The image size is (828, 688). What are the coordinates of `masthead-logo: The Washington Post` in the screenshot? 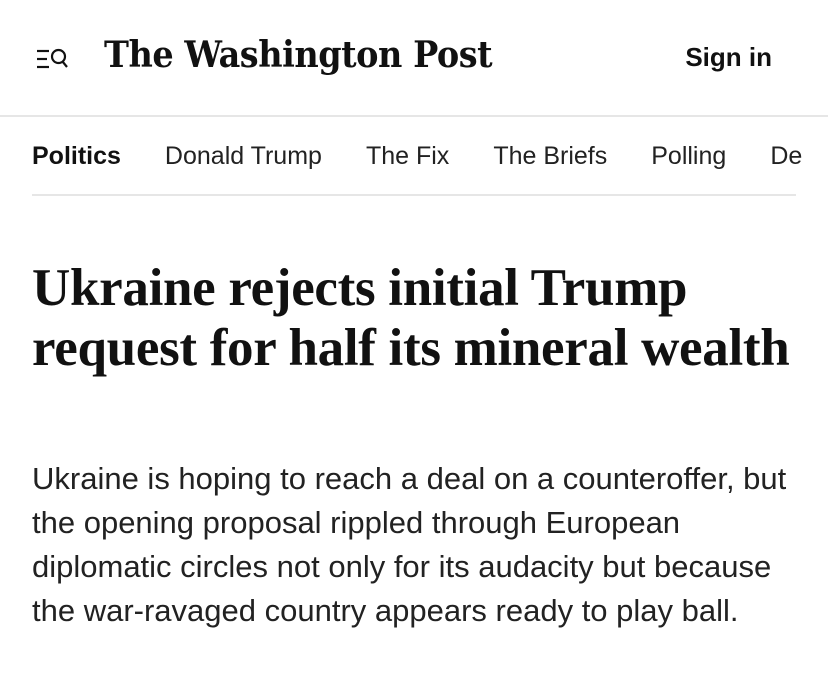 It's located at (298, 55).